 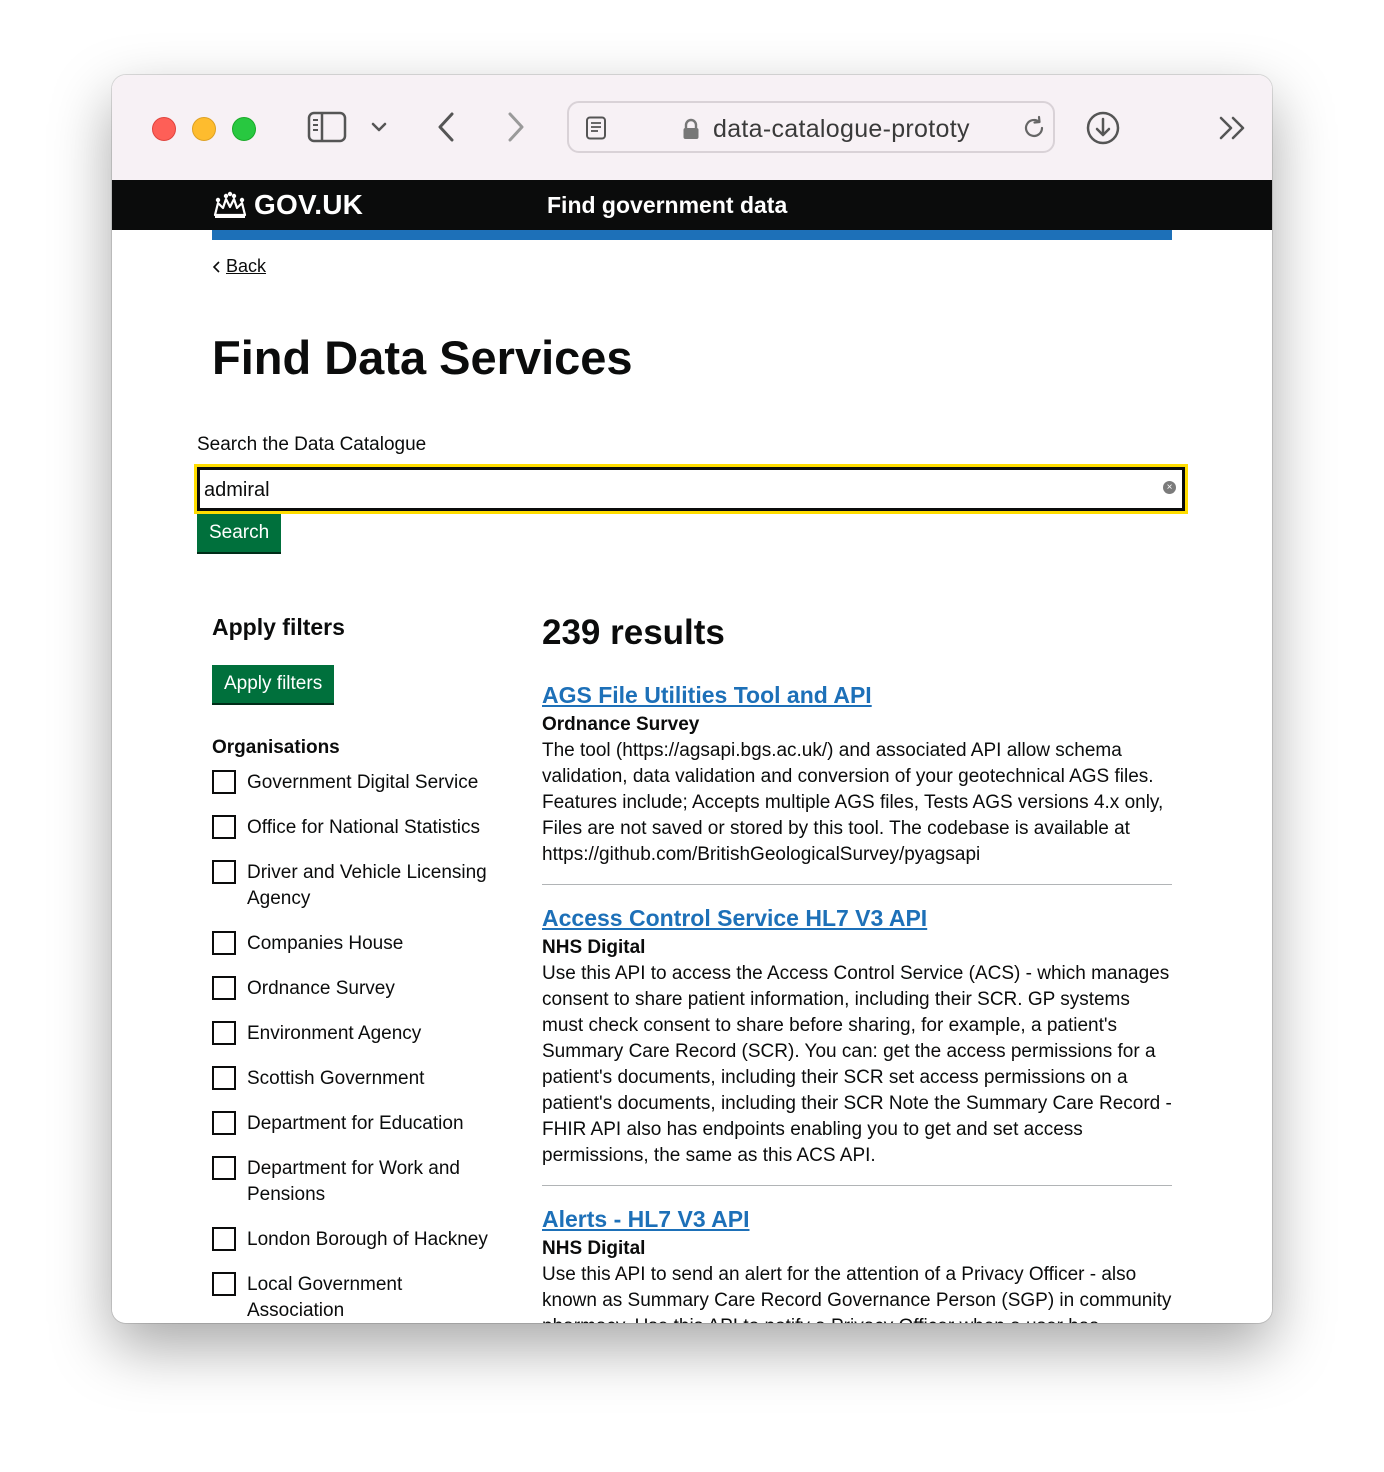 I want to click on organisations-heading: Organisations, so click(x=276, y=747).